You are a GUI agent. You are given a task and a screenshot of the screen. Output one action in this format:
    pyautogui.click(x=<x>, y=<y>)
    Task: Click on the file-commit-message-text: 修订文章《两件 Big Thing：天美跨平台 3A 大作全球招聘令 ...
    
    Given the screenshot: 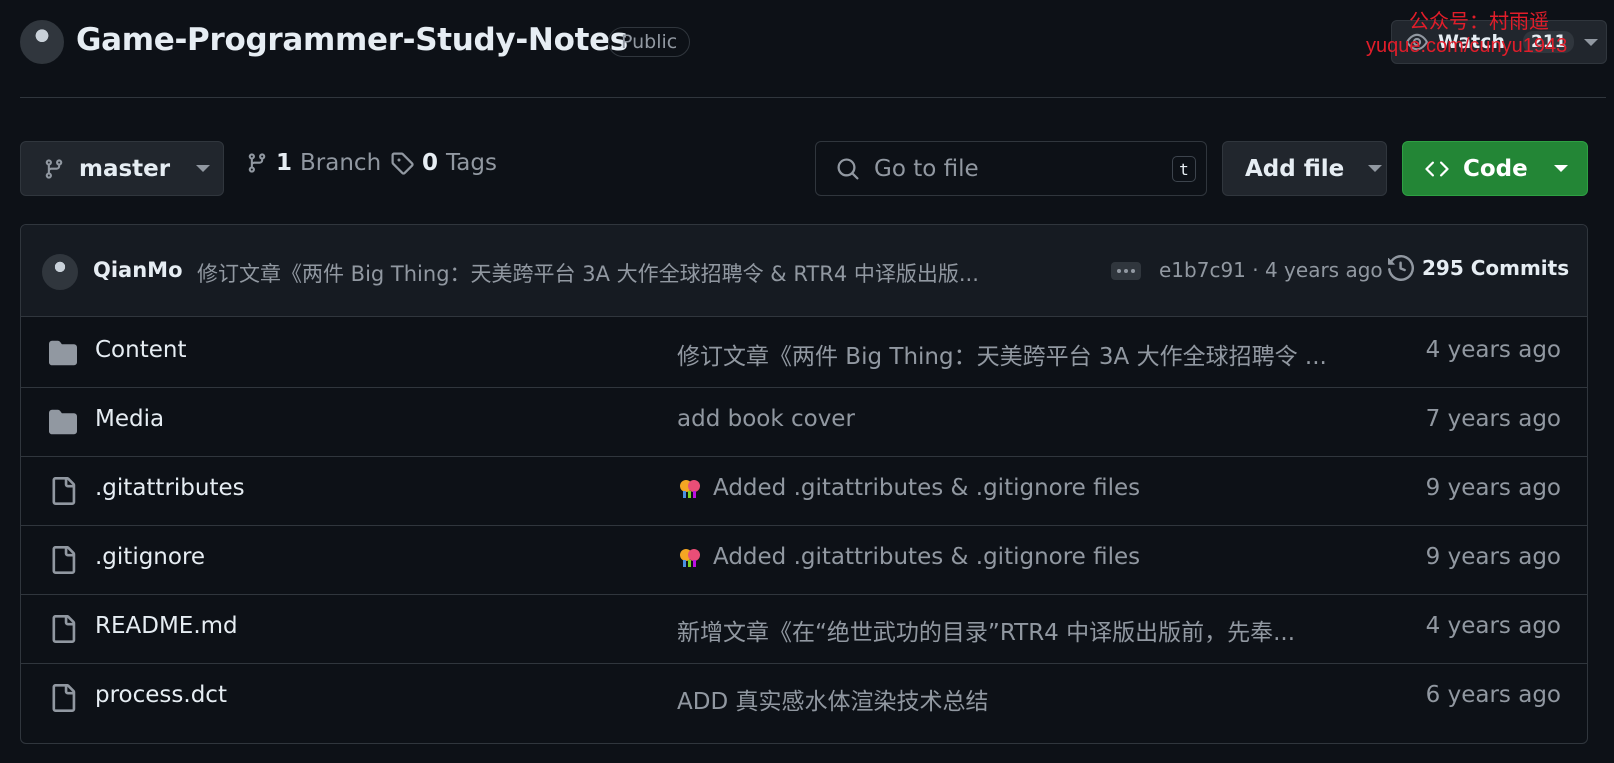 What is the action you would take?
    pyautogui.click(x=1002, y=357)
    